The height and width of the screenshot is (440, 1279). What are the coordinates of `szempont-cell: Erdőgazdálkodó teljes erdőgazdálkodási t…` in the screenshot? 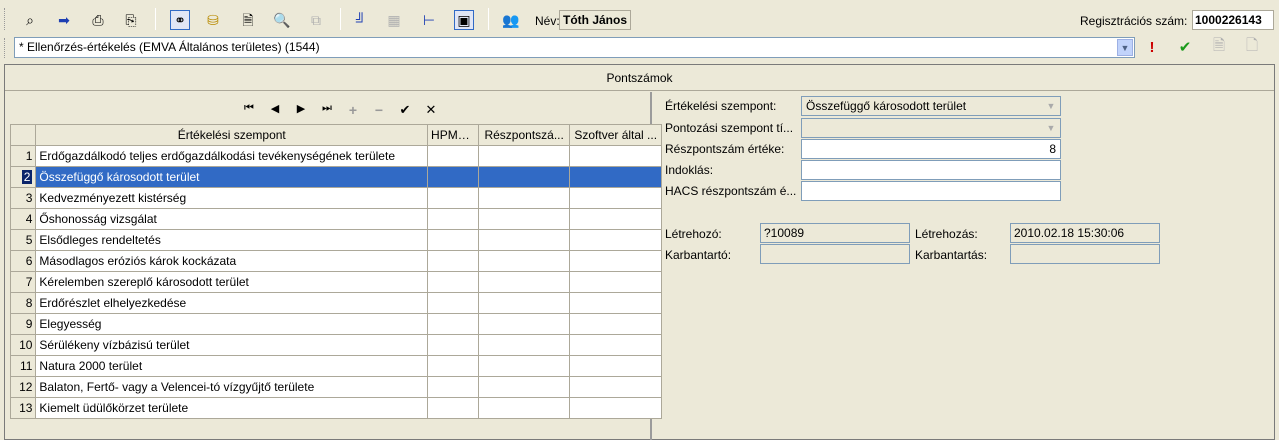 It's located at (232, 156).